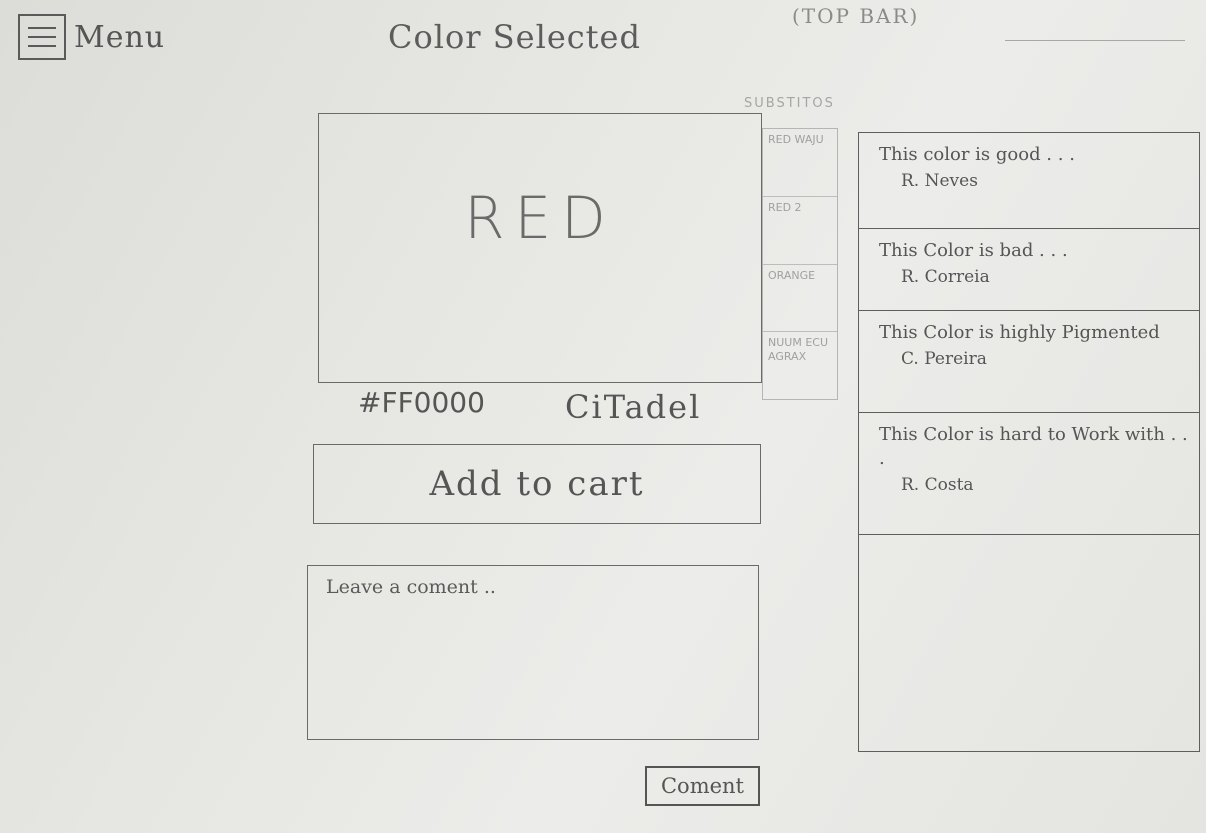  I want to click on comment-text: This color is good . . ., so click(977, 154).